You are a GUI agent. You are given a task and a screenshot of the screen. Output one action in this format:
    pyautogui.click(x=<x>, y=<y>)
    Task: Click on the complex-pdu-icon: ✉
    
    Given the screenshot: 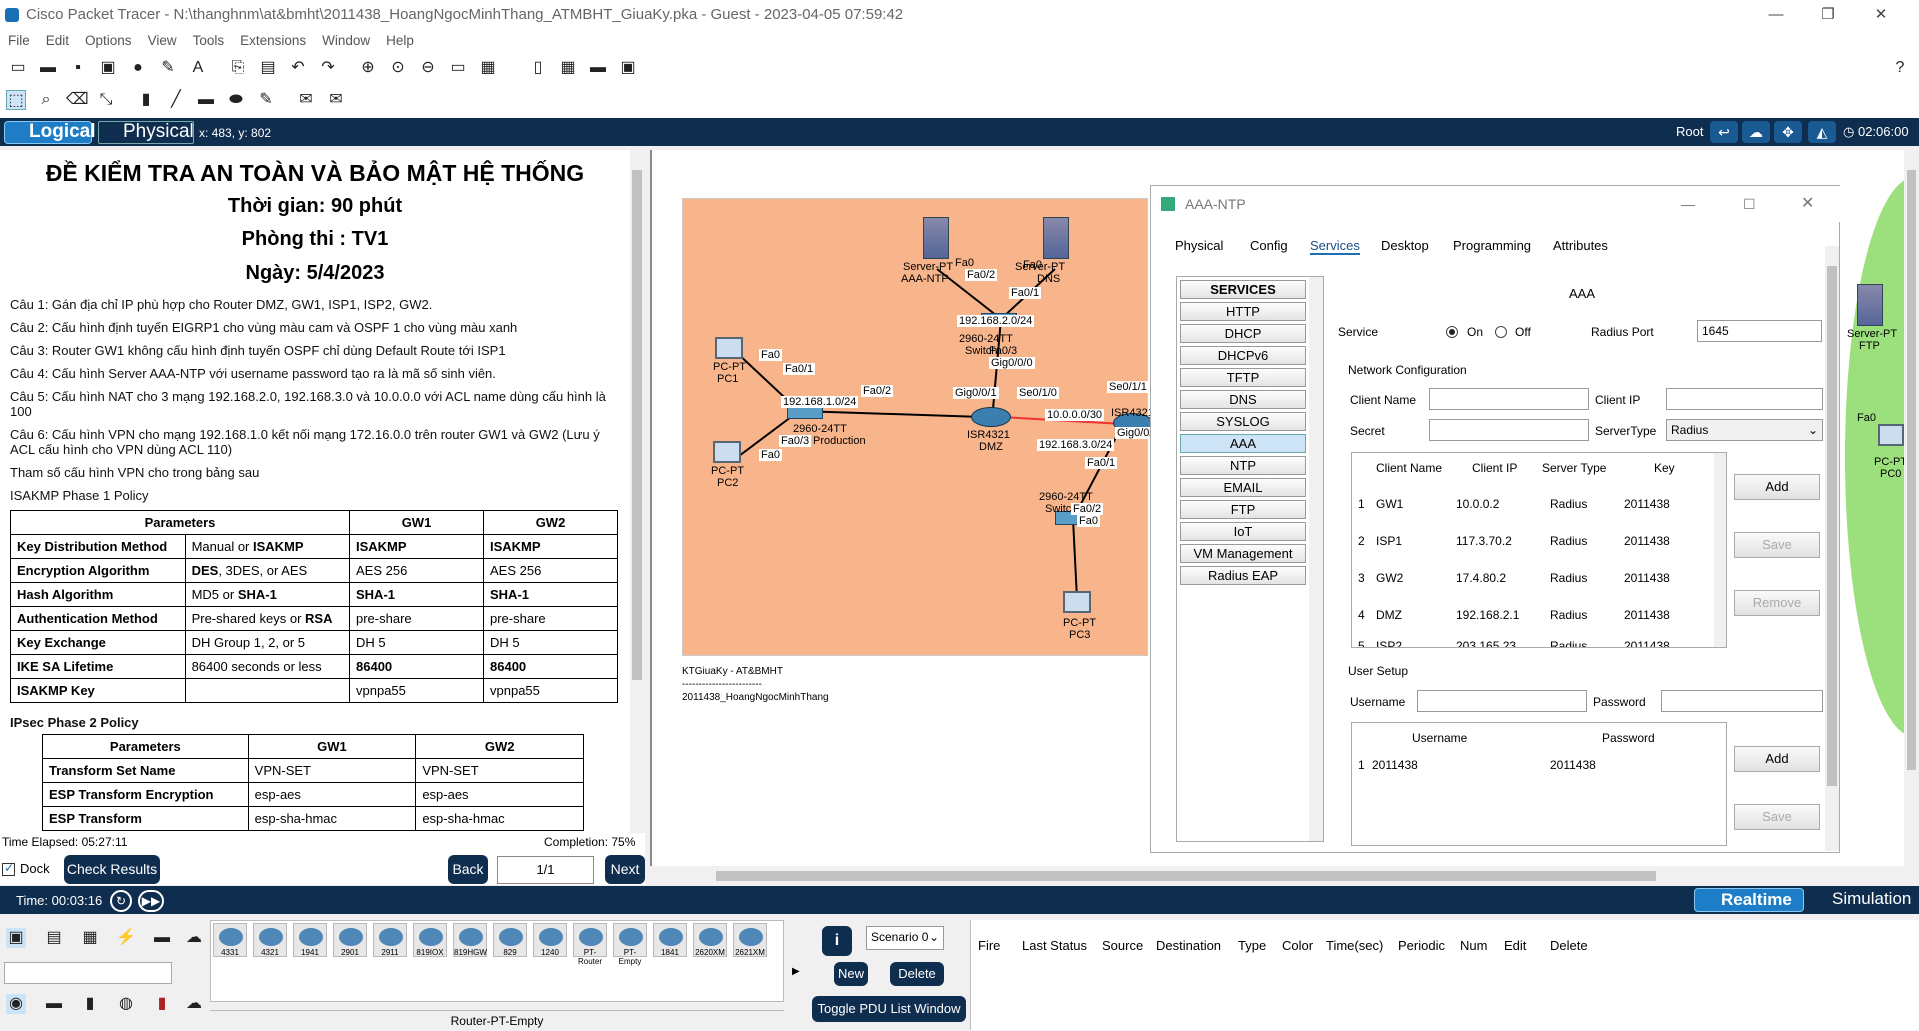 What is the action you would take?
    pyautogui.click(x=336, y=100)
    